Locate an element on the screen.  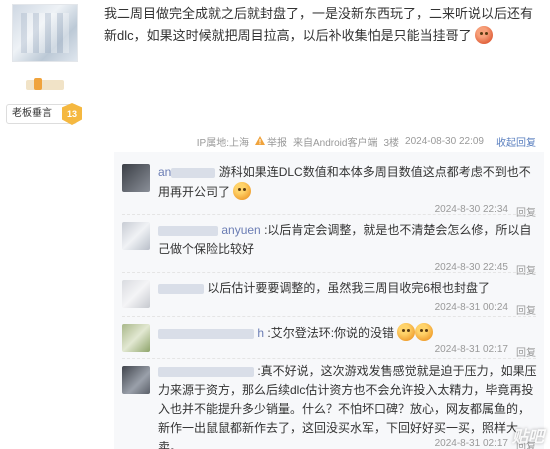
rank-title: 老板垂言 is located at coordinates (32, 113).